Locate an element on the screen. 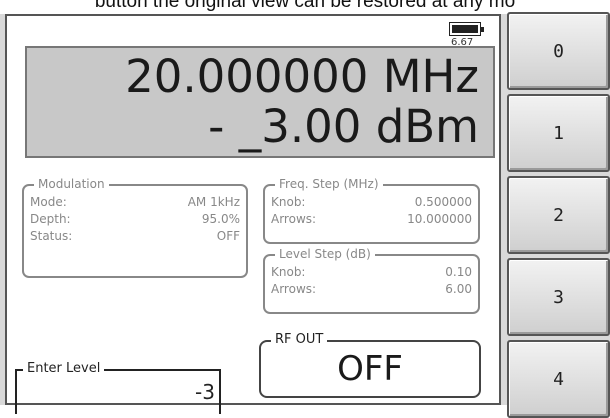 The width and height of the screenshot is (610, 418). key-0-button: 0 is located at coordinates (558, 51).